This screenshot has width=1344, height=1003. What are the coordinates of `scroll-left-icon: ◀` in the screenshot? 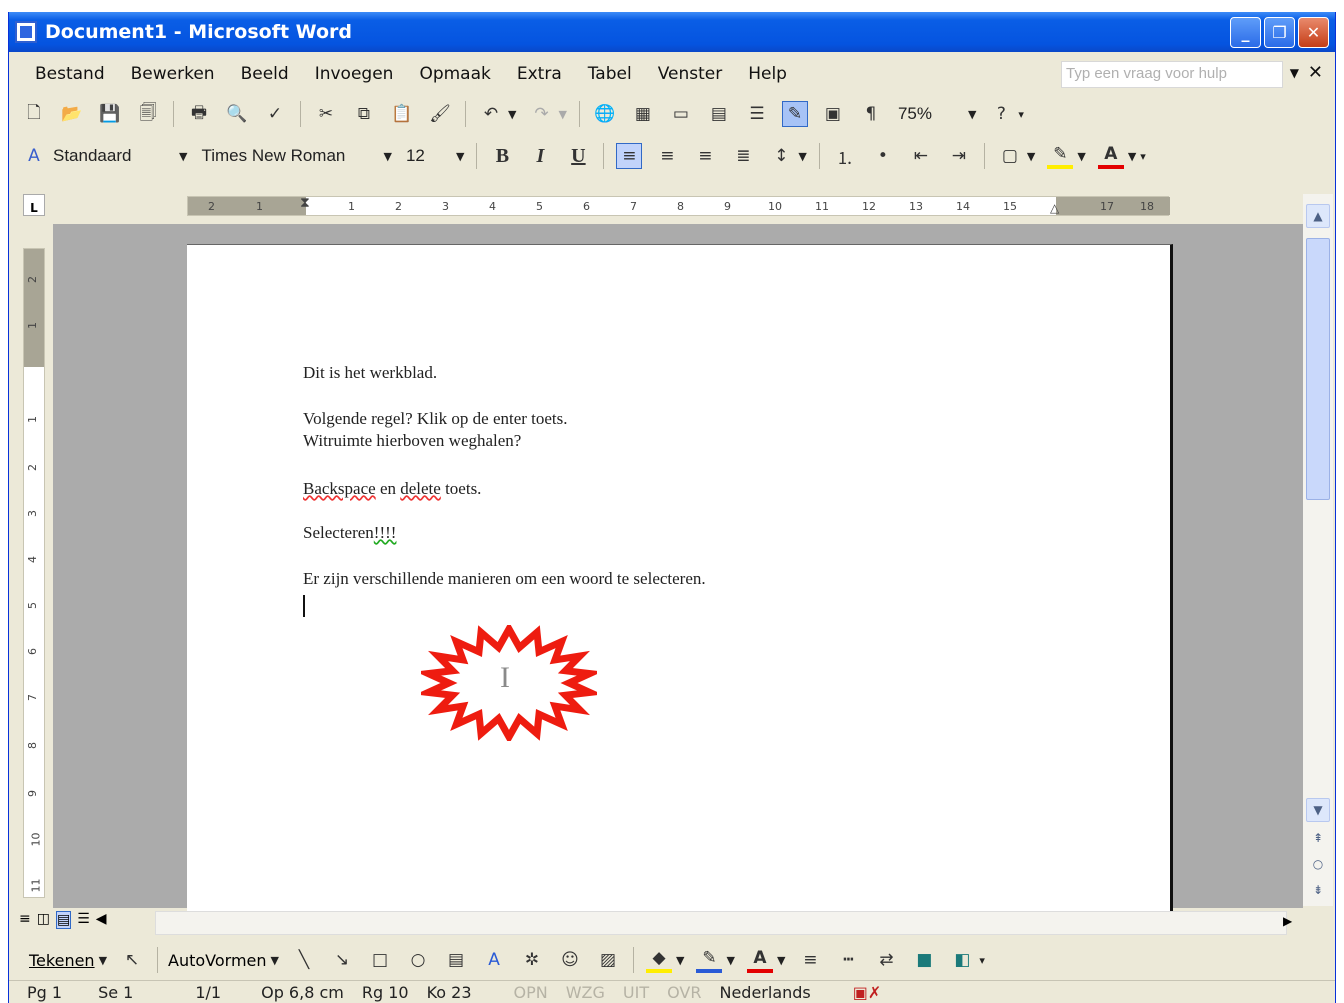 It's located at (101, 920).